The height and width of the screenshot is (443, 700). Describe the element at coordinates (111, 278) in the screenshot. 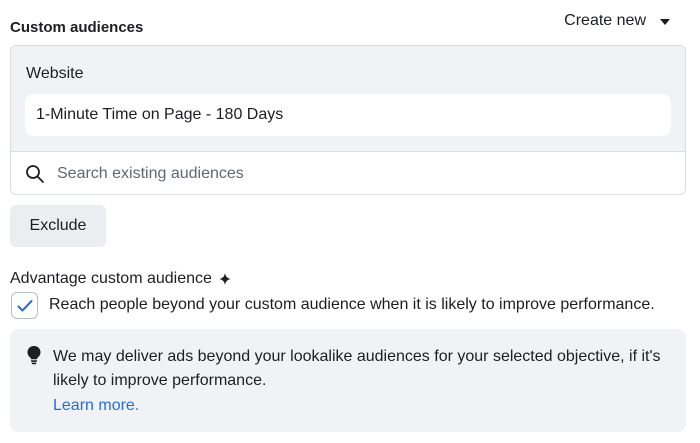

I see `advantage-title-text: Advantage custom audience` at that location.